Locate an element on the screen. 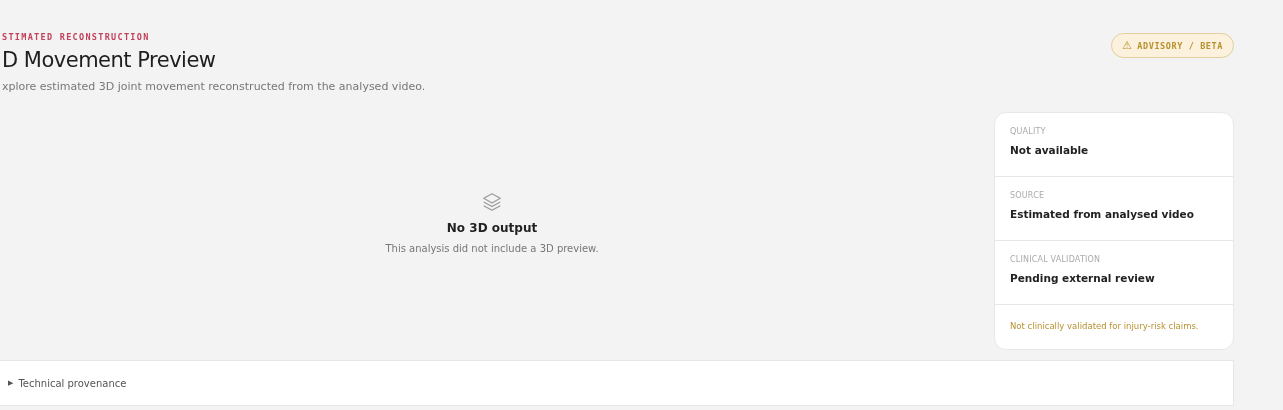 This screenshot has height=410, width=1283. info-value: Estimated from analysed video is located at coordinates (1102, 214).